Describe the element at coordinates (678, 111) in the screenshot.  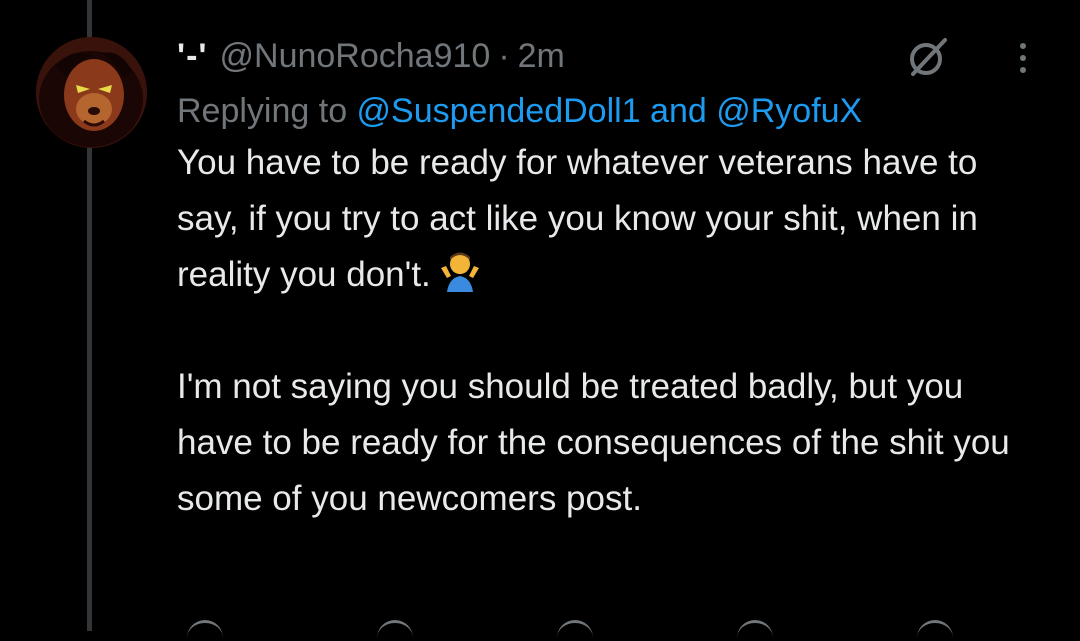
I see `reply-conjunction: and` at that location.